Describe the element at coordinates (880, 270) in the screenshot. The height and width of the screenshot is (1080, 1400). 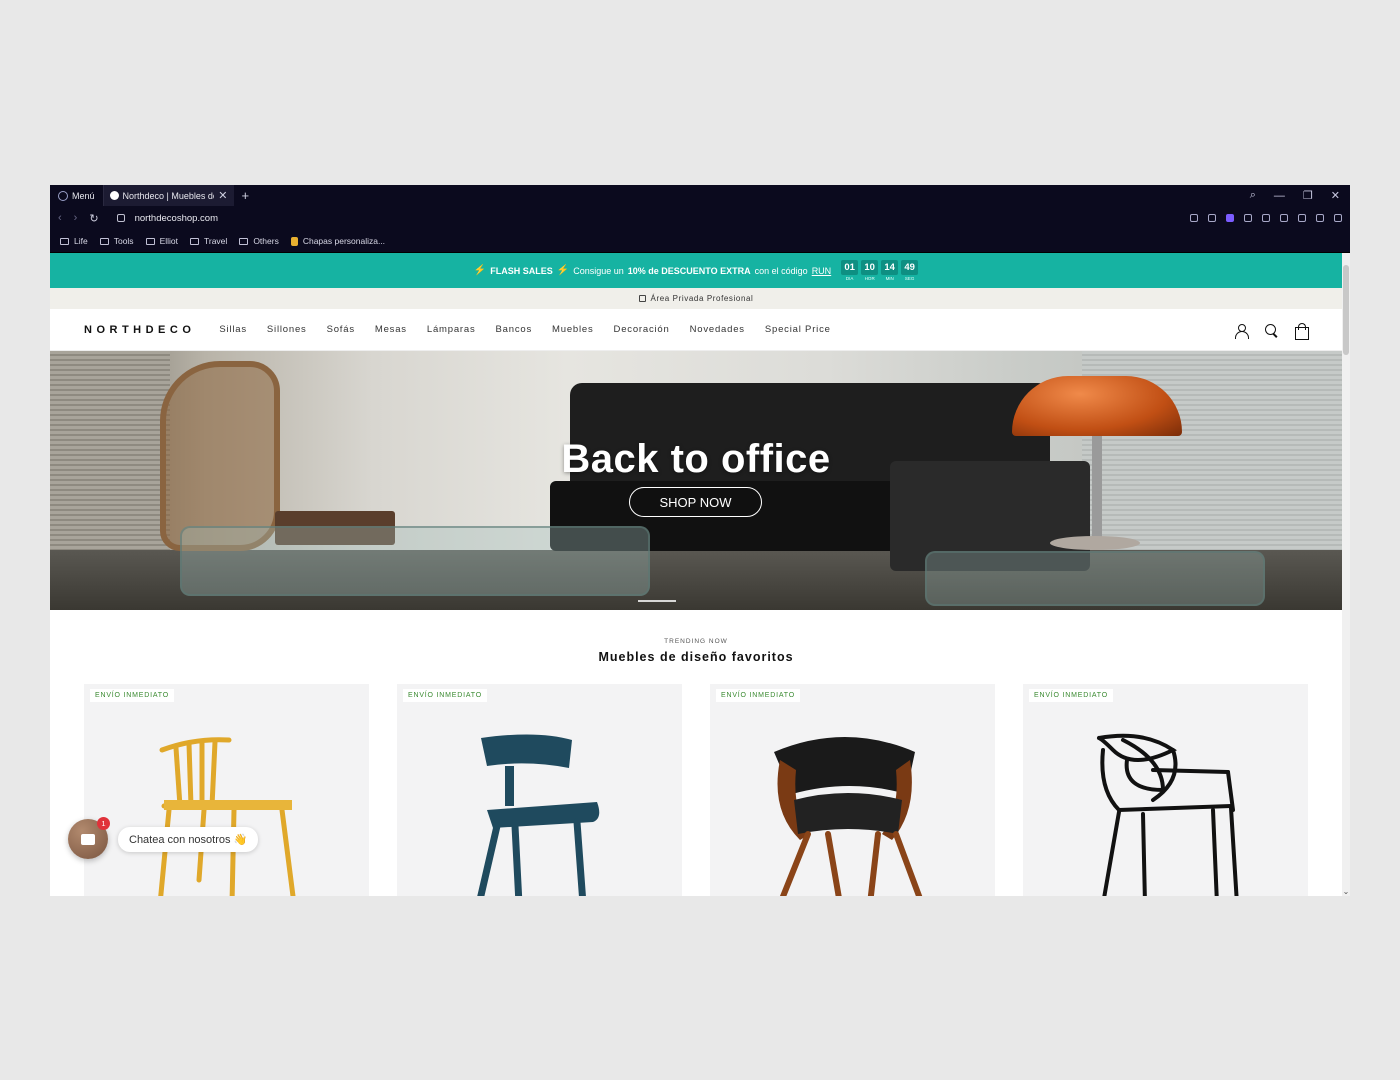
I see `countdown-timer: 01 DIA 10 HOR 14 MIN 49 SEG` at that location.